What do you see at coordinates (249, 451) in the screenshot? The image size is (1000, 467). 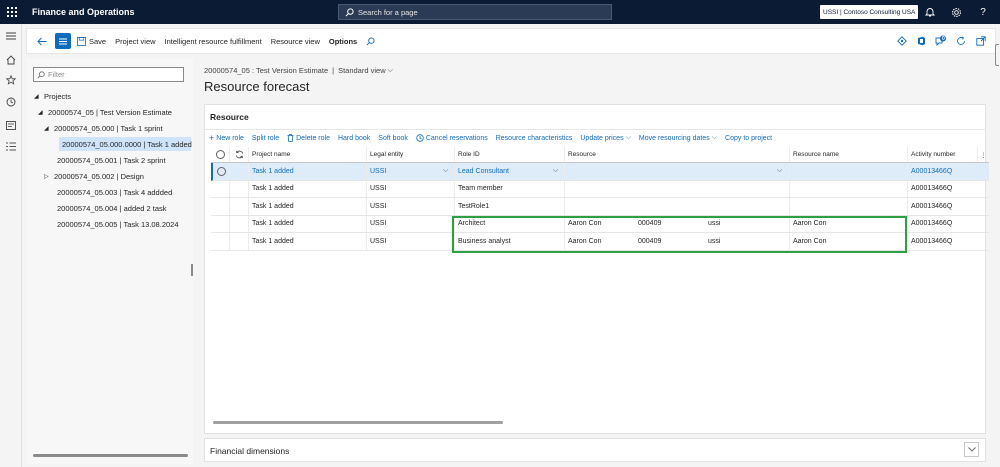 I see `financial-dimensions-title: Financial dimensions` at bounding box center [249, 451].